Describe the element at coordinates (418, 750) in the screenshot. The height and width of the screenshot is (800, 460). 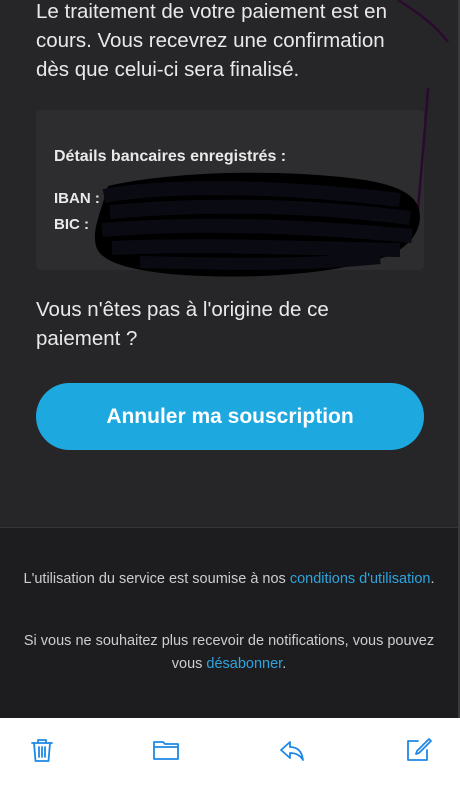
I see `compose-icon` at that location.